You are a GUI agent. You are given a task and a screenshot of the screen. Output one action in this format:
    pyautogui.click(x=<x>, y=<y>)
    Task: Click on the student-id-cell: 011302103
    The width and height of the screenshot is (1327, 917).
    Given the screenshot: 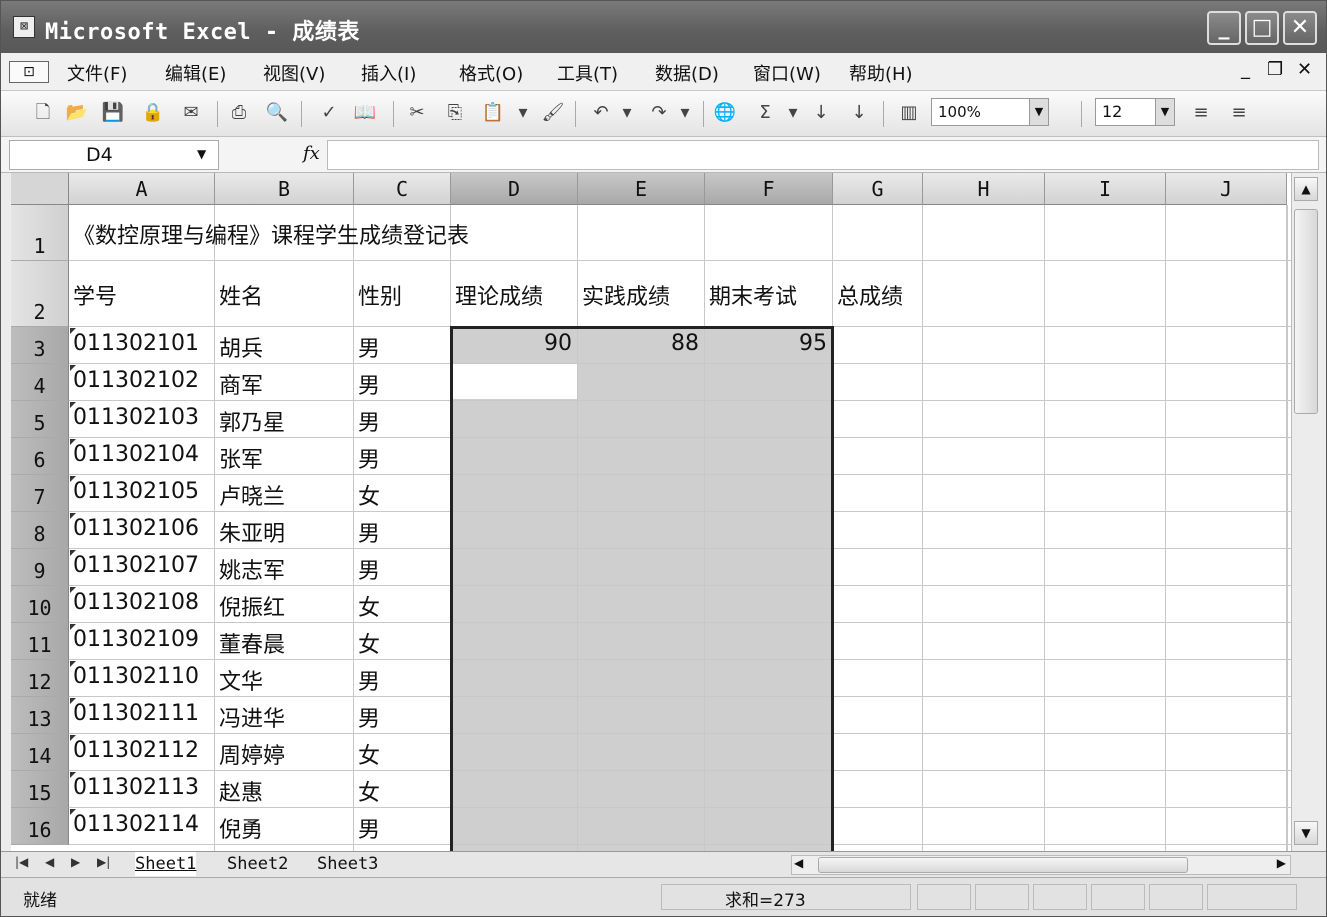 What is the action you would take?
    pyautogui.click(x=136, y=417)
    